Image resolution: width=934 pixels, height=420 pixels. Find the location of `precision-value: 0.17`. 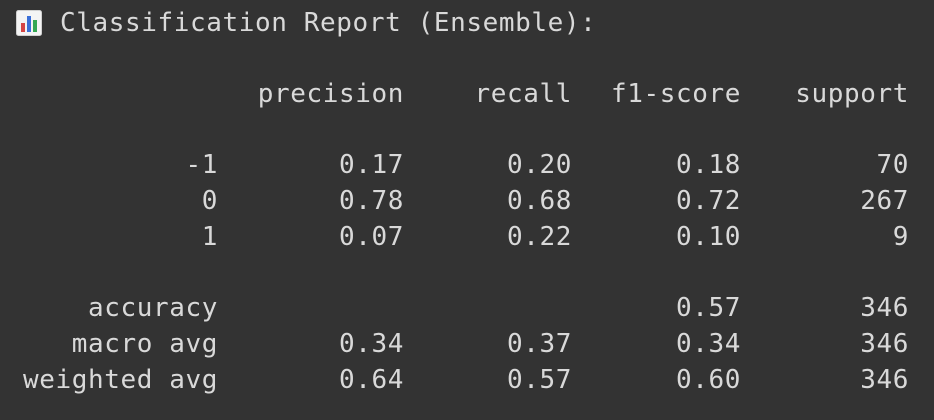

precision-value: 0.17 is located at coordinates (371, 165).